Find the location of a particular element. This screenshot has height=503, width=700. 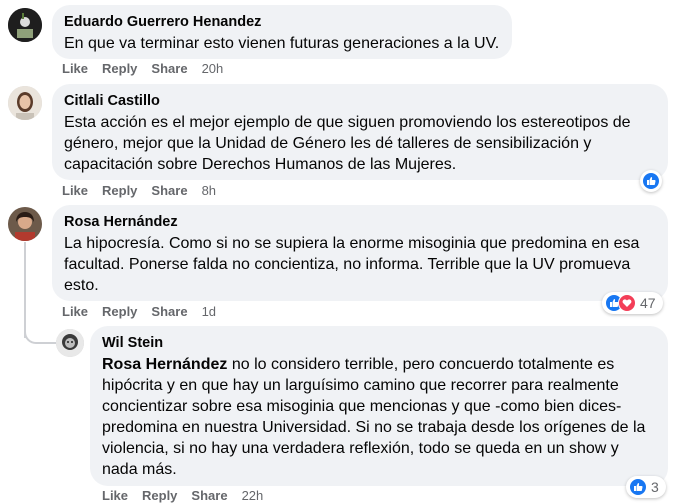

reaction-summary: 3 is located at coordinates (646, 487).